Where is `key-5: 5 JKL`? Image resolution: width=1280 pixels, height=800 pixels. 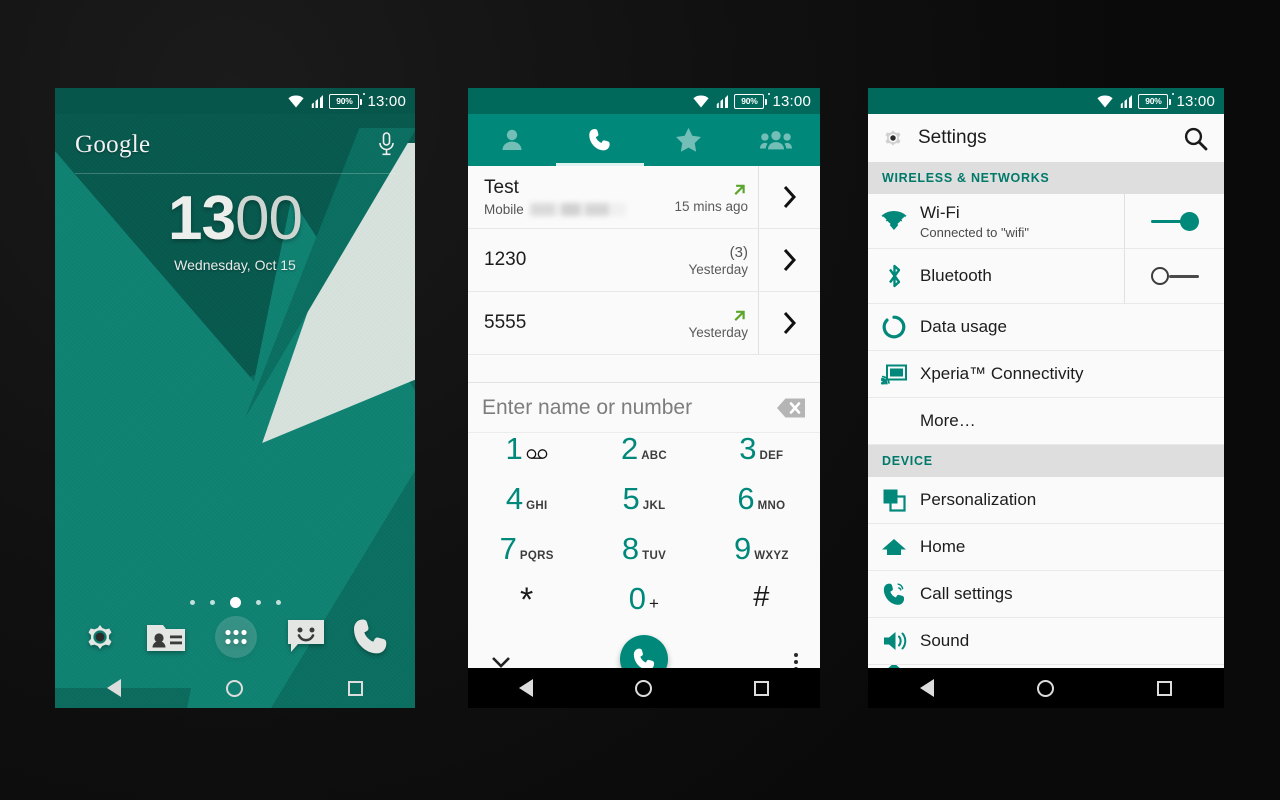 key-5: 5 JKL is located at coordinates (643, 508).